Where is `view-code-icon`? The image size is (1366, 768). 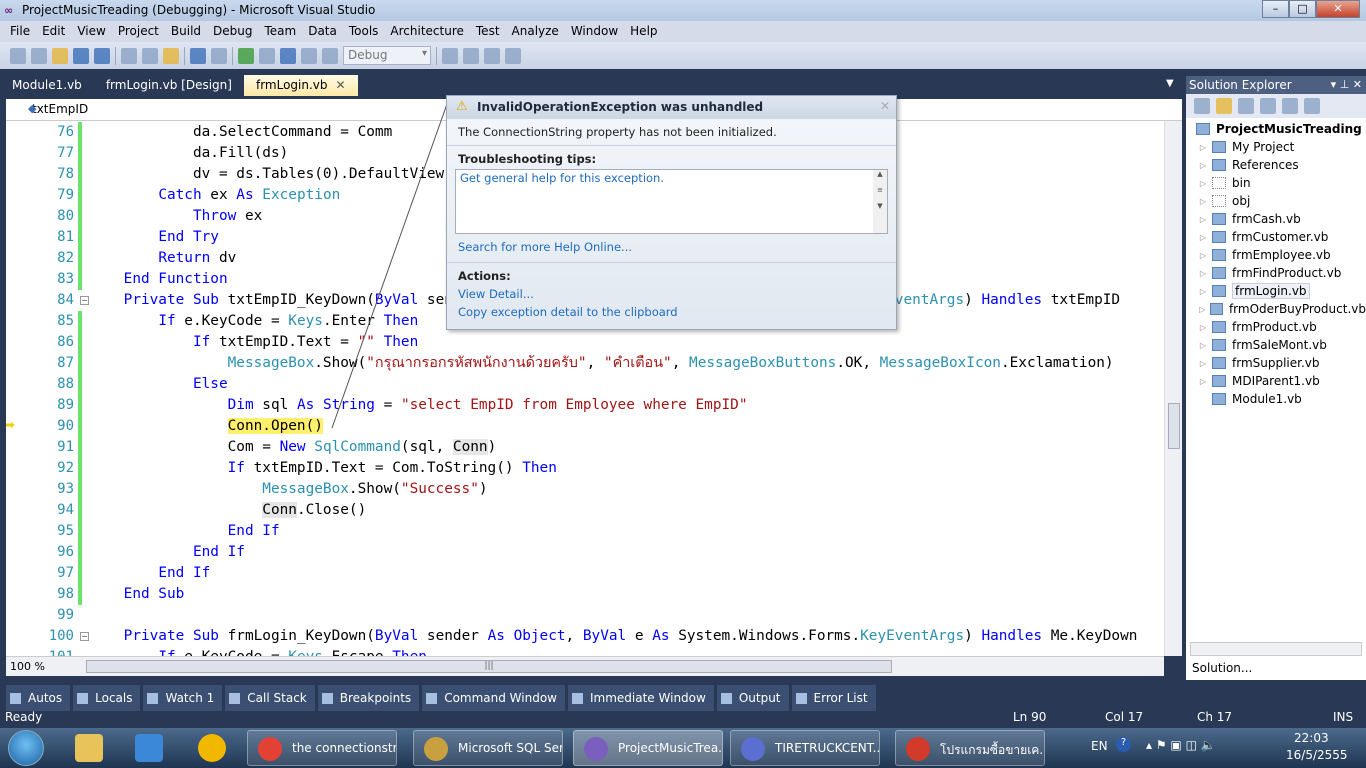
view-code-icon is located at coordinates (1268, 106).